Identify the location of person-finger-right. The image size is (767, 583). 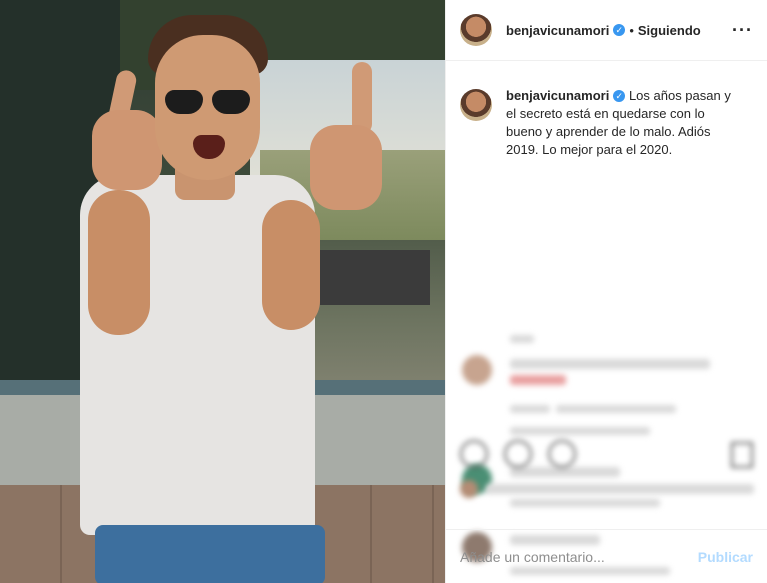
(362, 98).